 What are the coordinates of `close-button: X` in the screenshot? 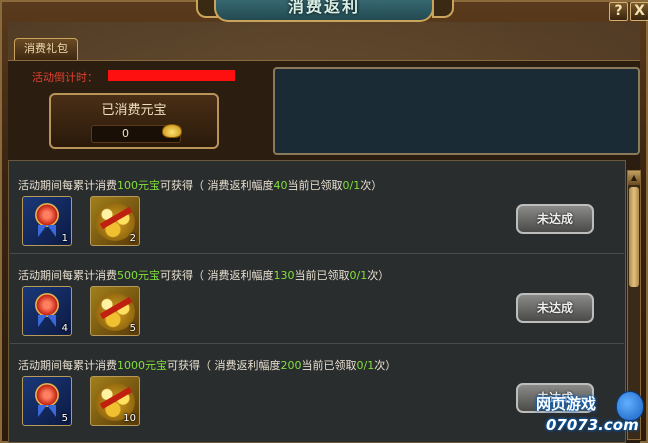 It's located at (639, 11).